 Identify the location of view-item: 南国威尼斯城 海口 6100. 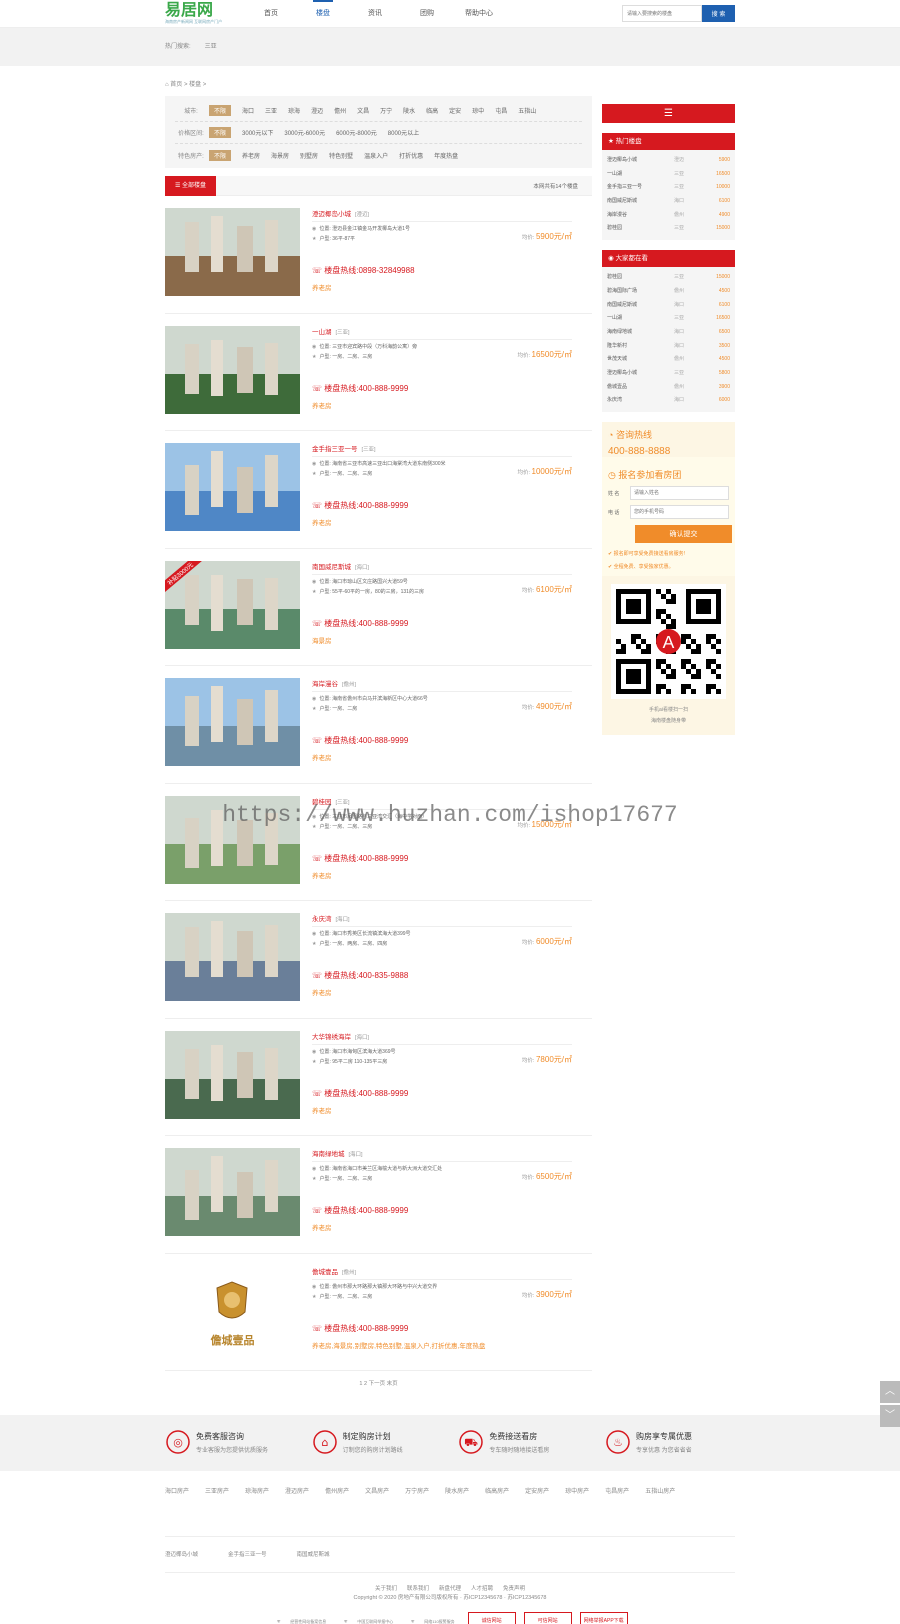
(668, 306).